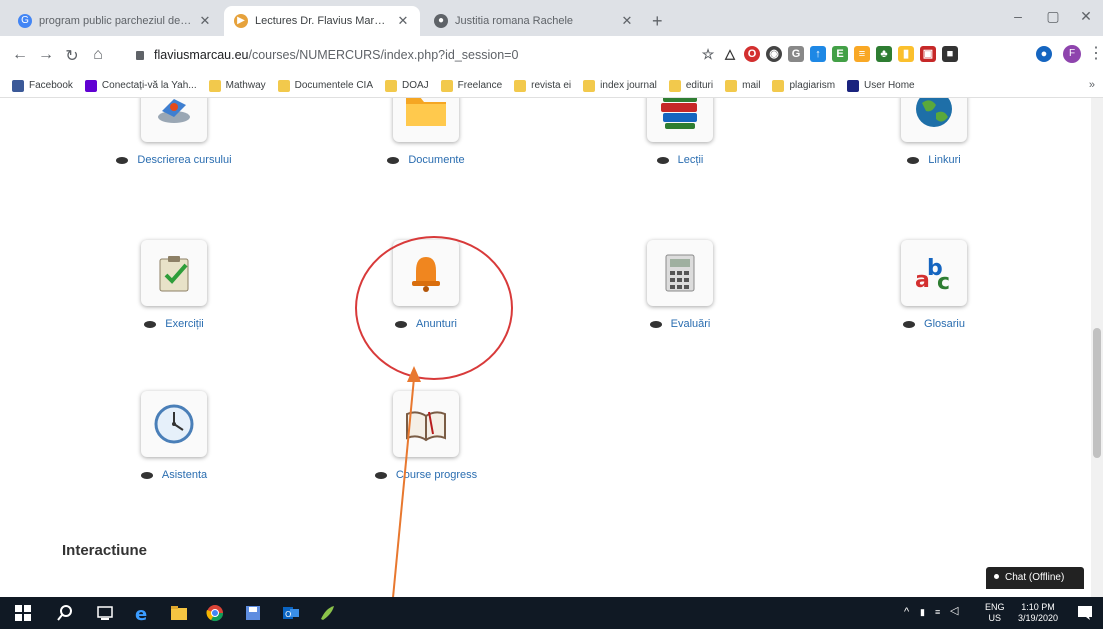  What do you see at coordinates (995, 613) in the screenshot?
I see `language-indicator: ENG US` at bounding box center [995, 613].